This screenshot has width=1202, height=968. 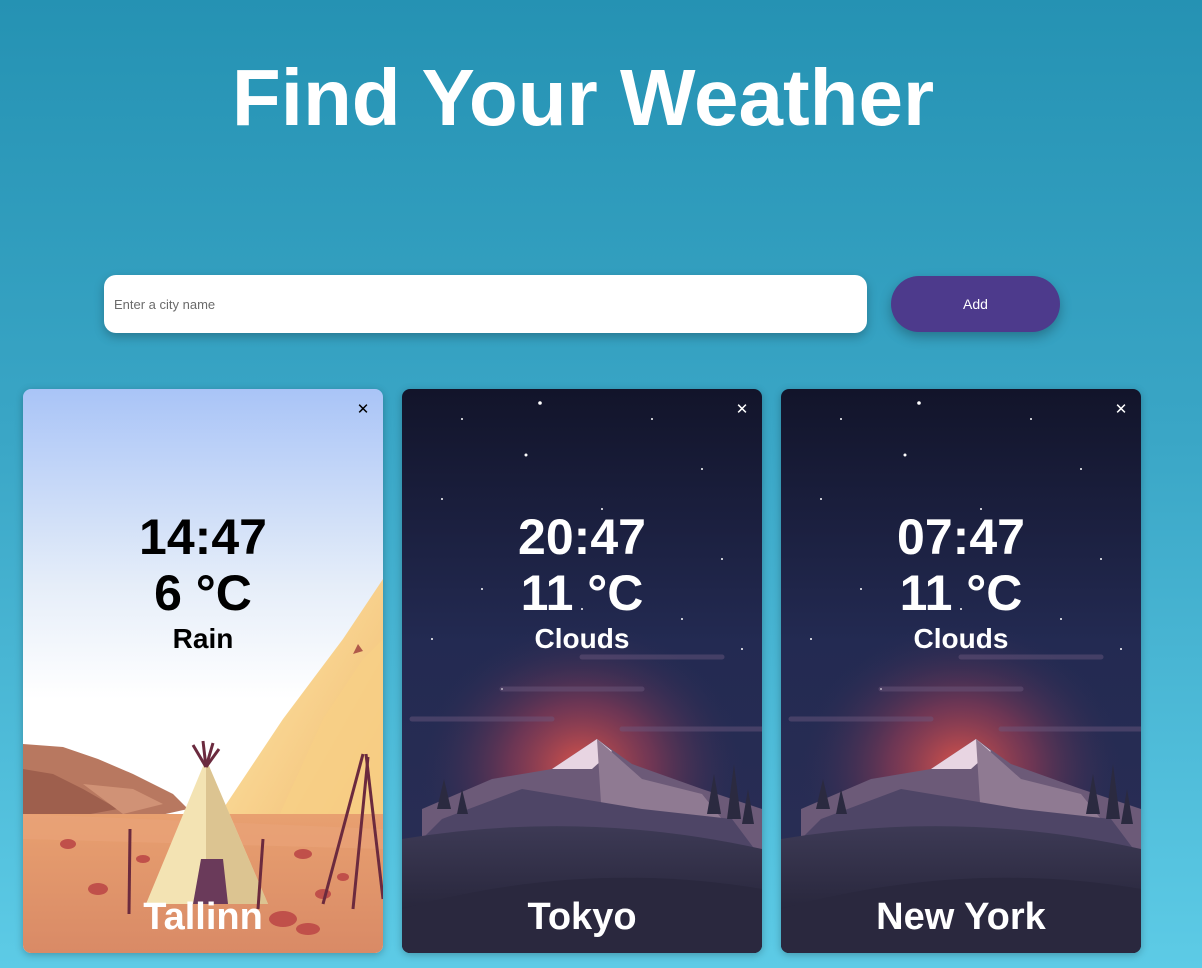 I want to click on city-search-input, so click(x=485, y=304).